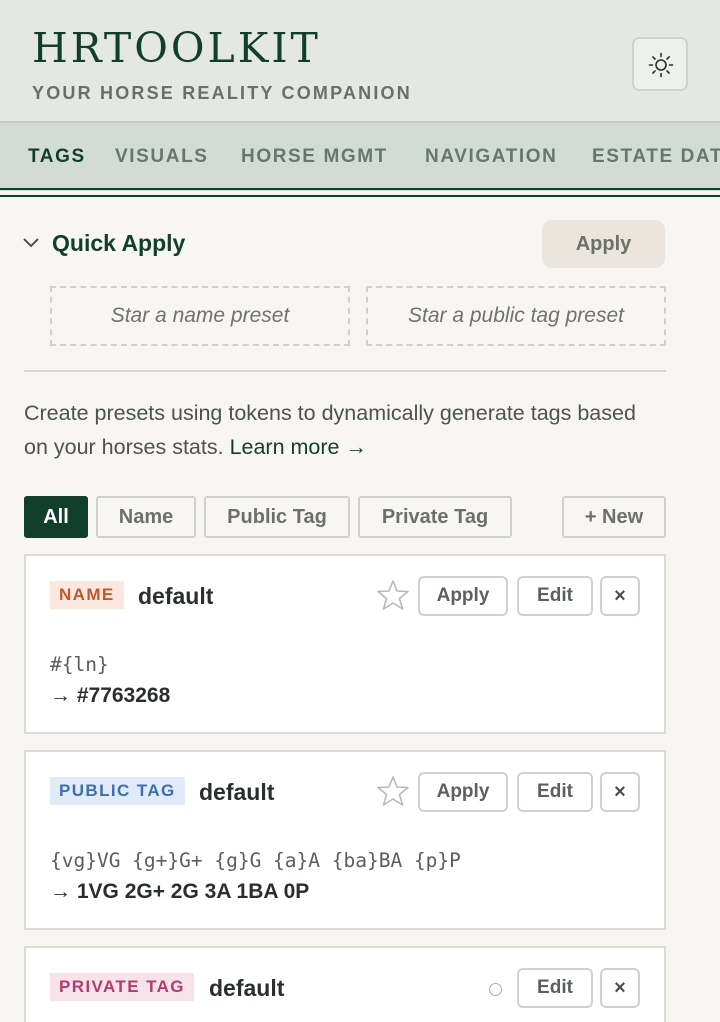  Describe the element at coordinates (162, 157) in the screenshot. I see `tab-visuals: VISUALS` at that location.